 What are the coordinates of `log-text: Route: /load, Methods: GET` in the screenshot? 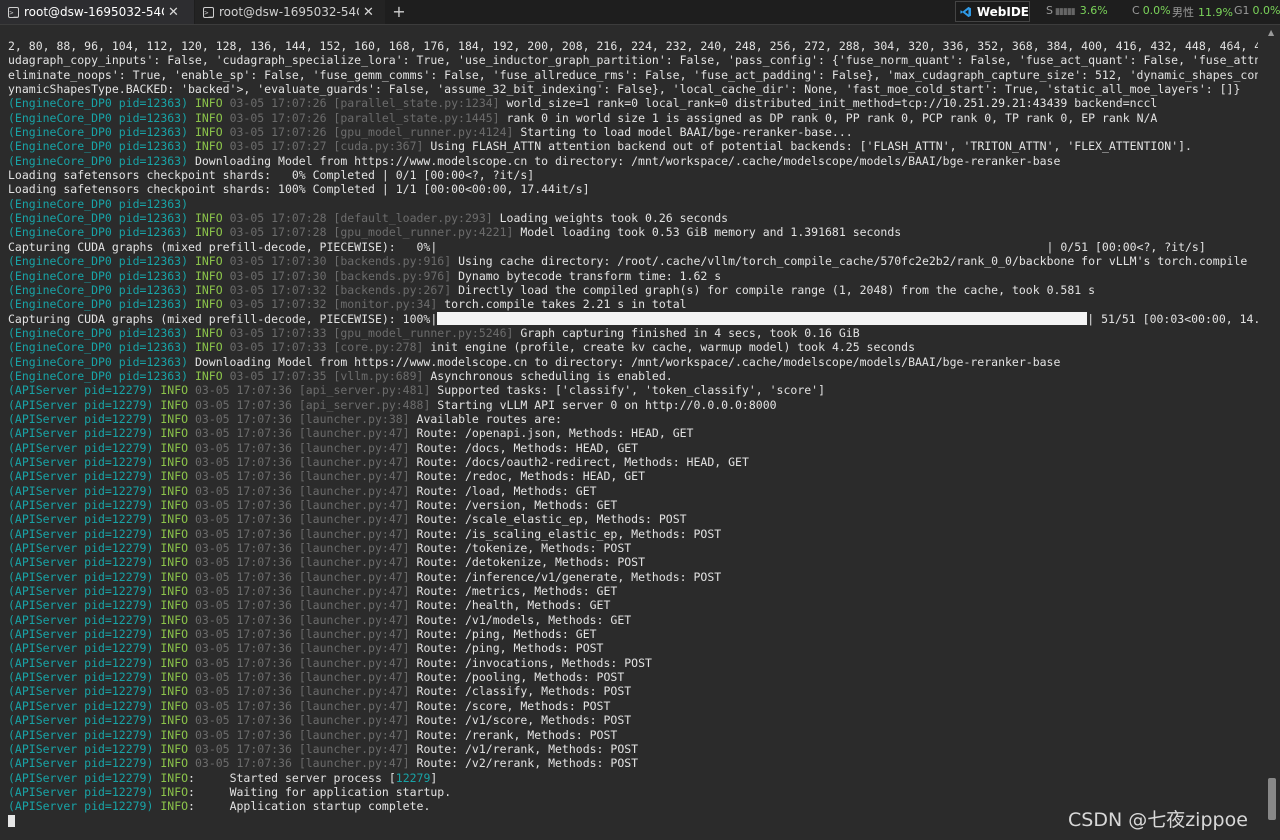 It's located at (506, 490).